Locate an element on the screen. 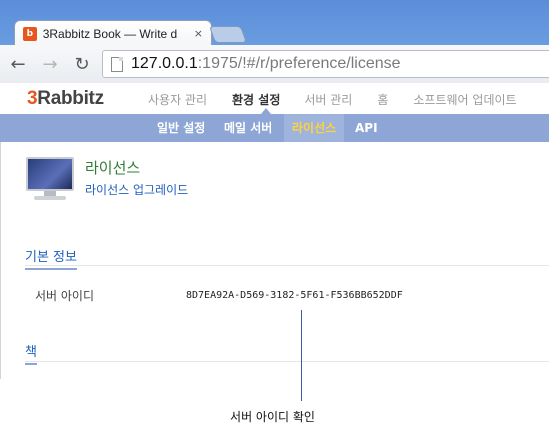 This screenshot has width=549, height=427. subnav-mail-server: 메일 서버 is located at coordinates (248, 128).